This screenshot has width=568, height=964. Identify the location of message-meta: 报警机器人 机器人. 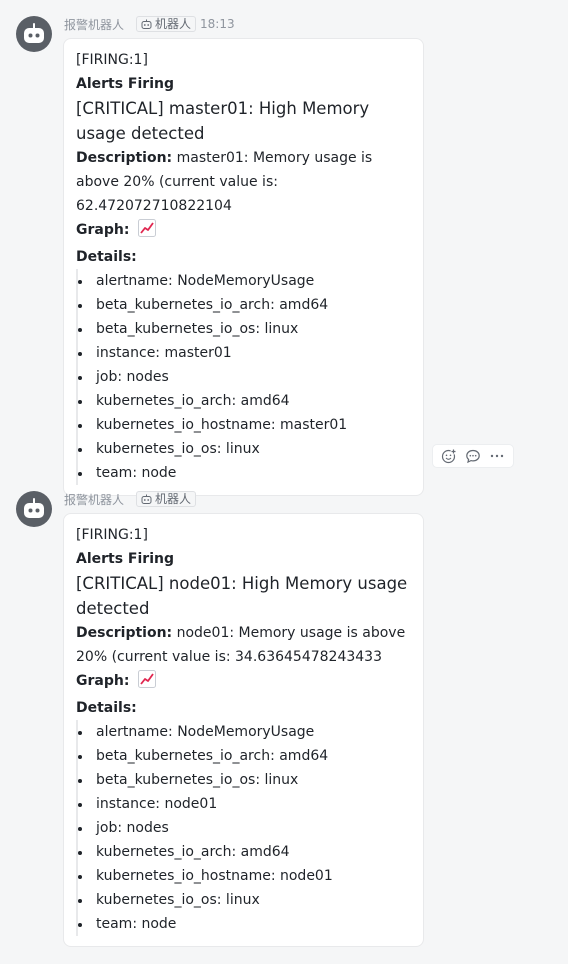
(130, 499).